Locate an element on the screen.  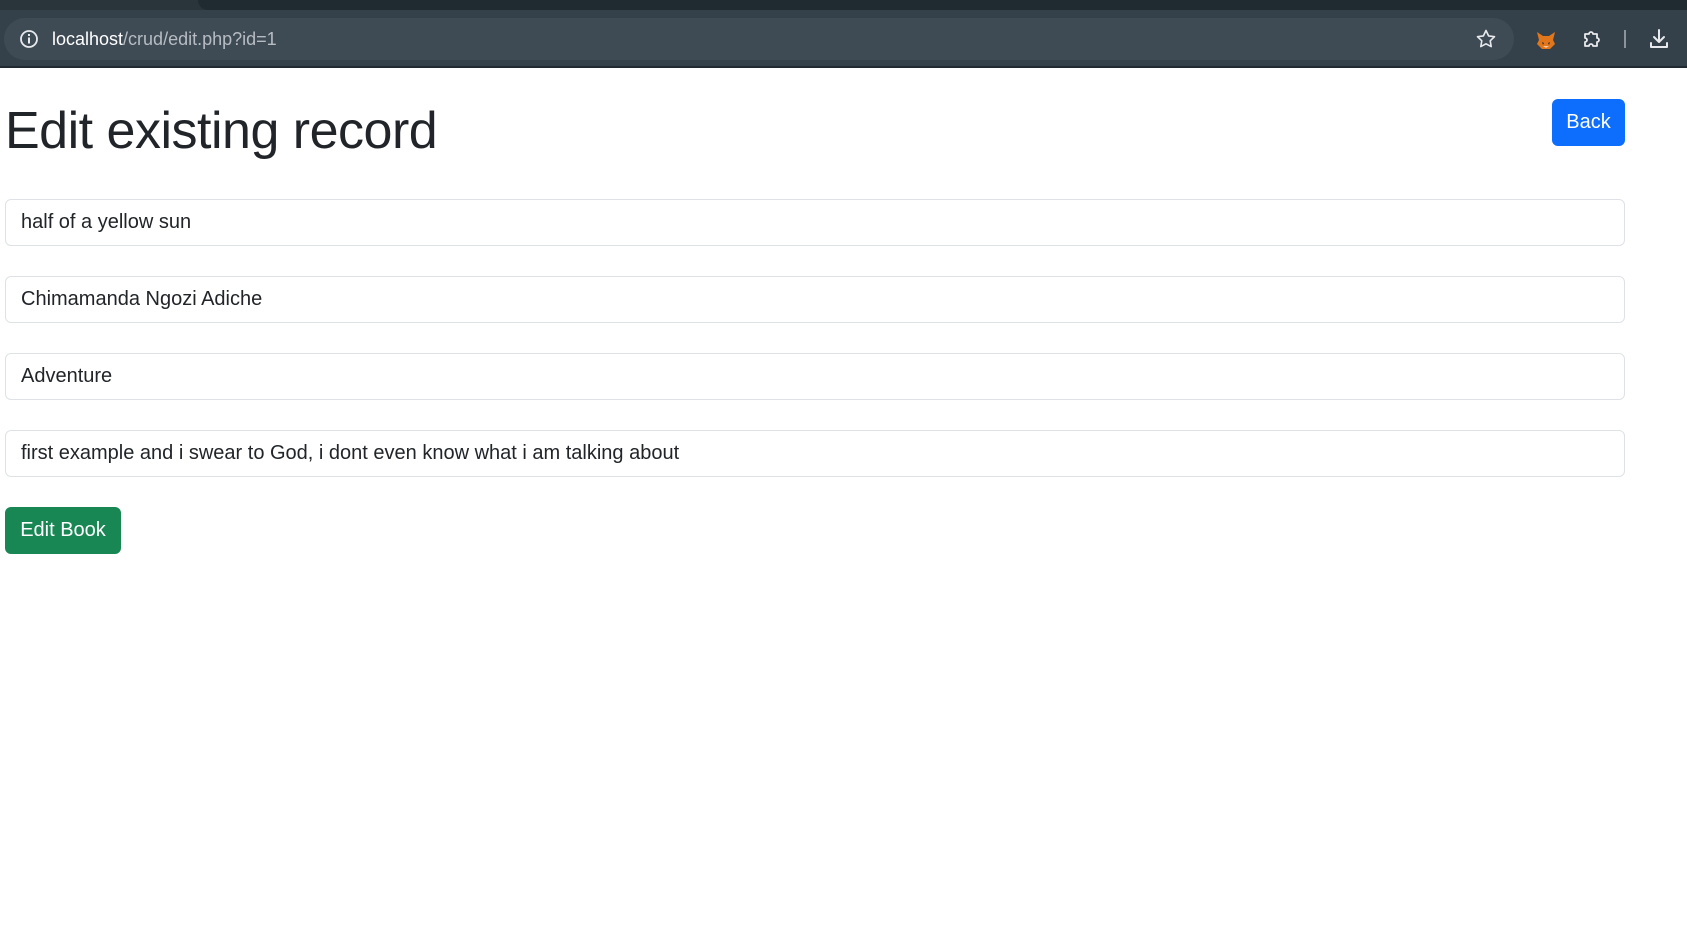
page-title: Edit existing record is located at coordinates (221, 131).